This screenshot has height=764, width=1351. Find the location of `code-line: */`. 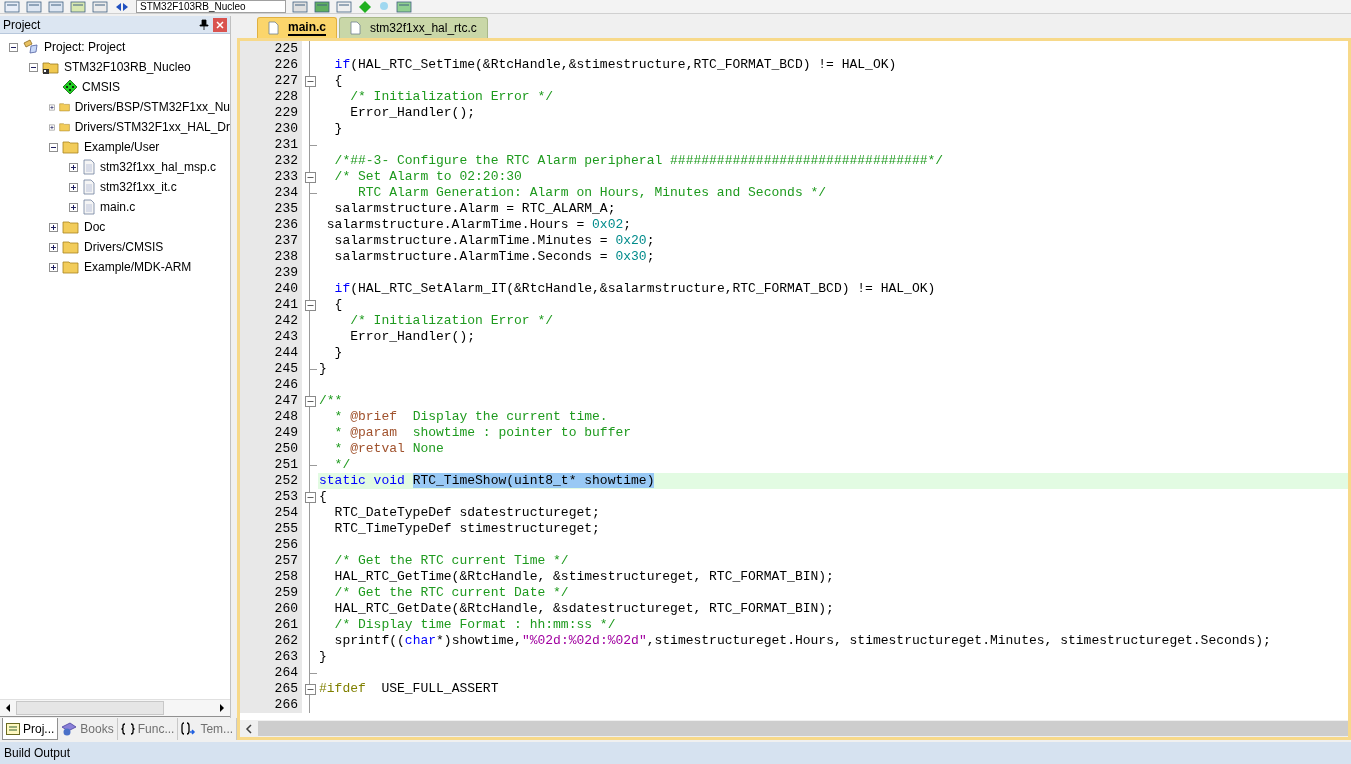

code-line: */ is located at coordinates (342, 465).